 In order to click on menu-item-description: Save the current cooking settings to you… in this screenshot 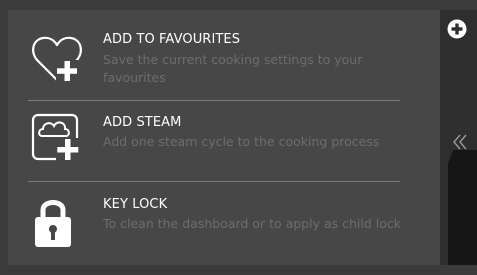, I will do `click(233, 68)`.